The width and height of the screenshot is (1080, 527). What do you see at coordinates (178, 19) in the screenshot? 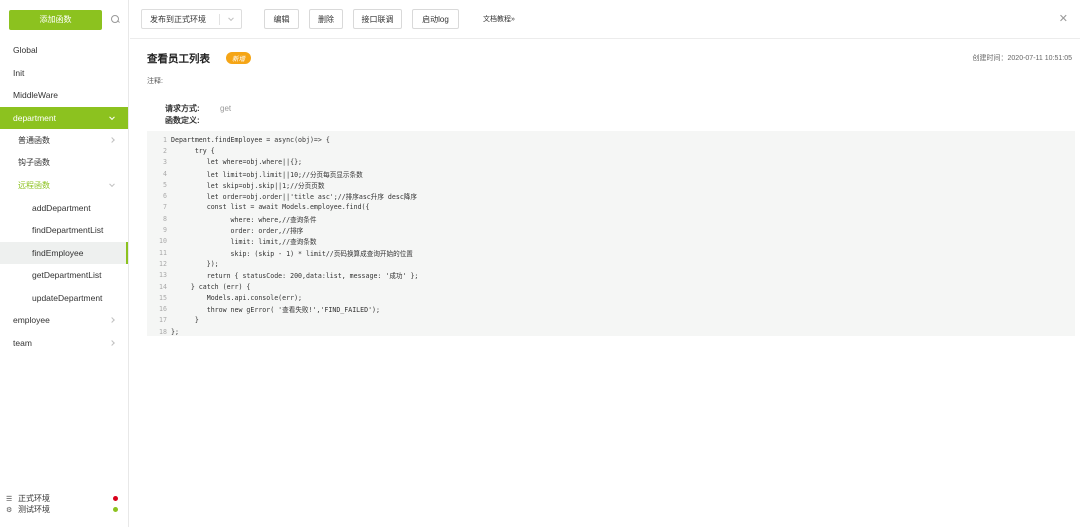
I see `select-value: 发布到正式环境` at bounding box center [178, 19].